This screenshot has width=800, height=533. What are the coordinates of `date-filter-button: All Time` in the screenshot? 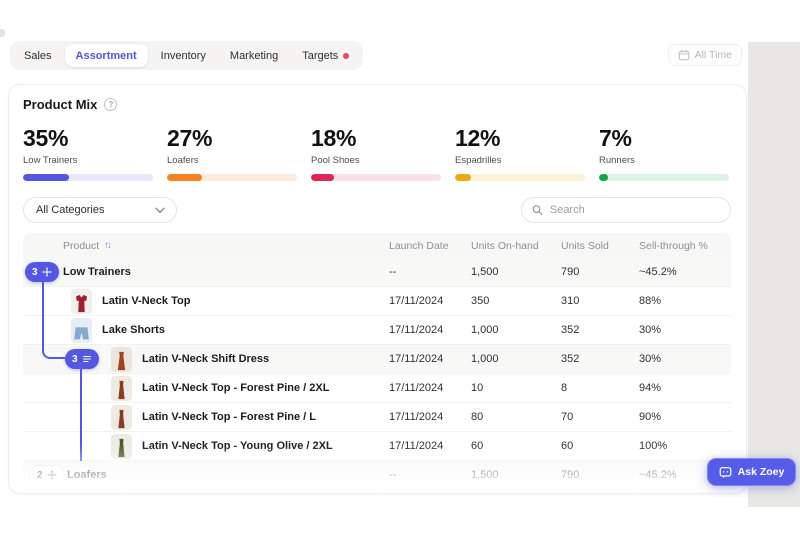 It's located at (704, 55).